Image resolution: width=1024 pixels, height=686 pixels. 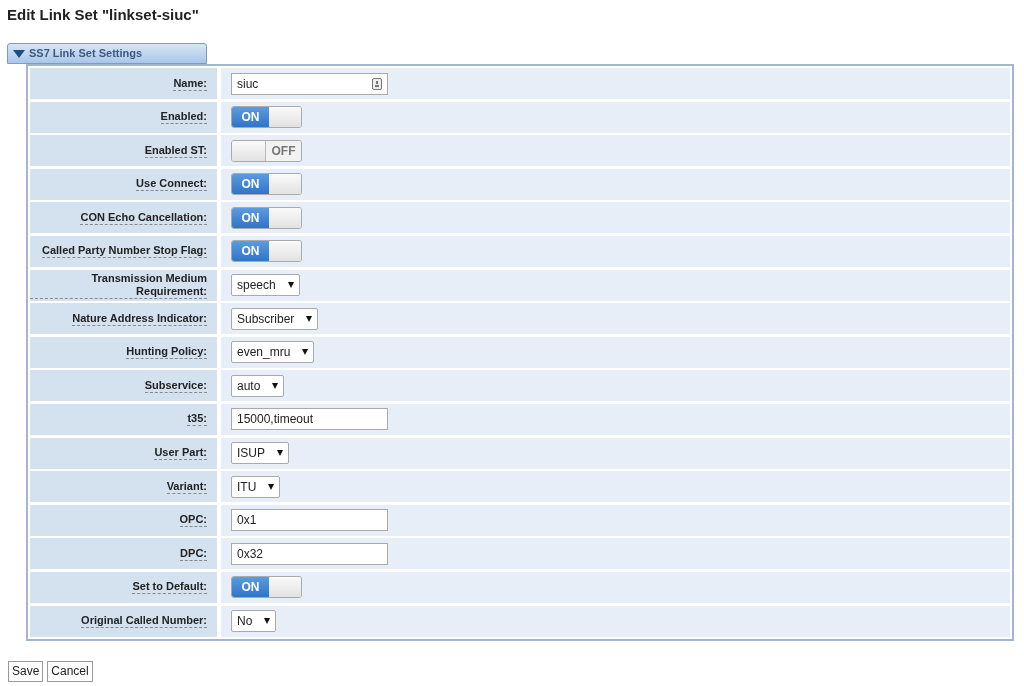 What do you see at coordinates (186, 486) in the screenshot?
I see `field-label: Variant:` at bounding box center [186, 486].